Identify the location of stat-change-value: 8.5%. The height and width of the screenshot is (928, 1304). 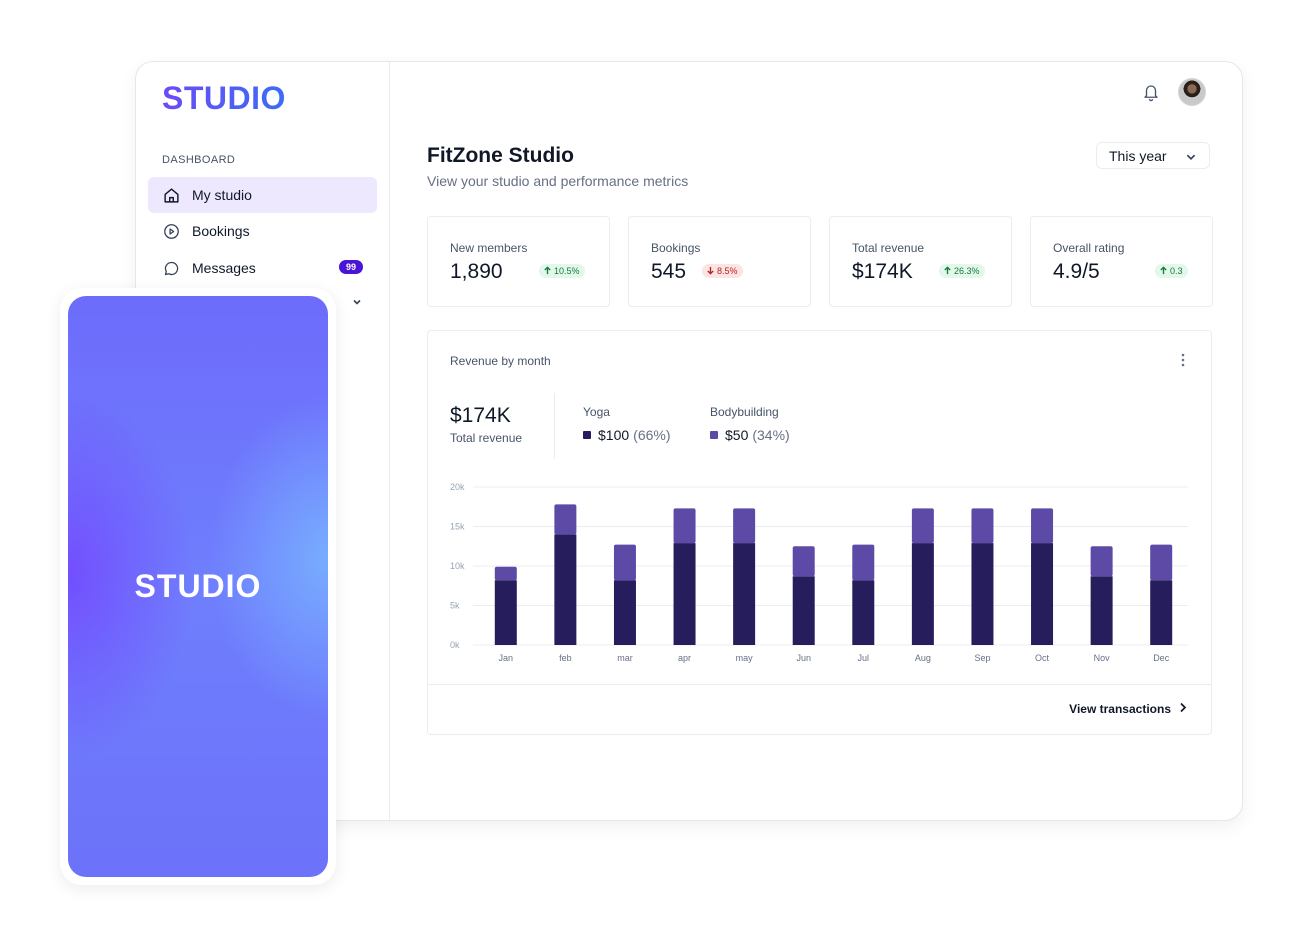
(727, 271).